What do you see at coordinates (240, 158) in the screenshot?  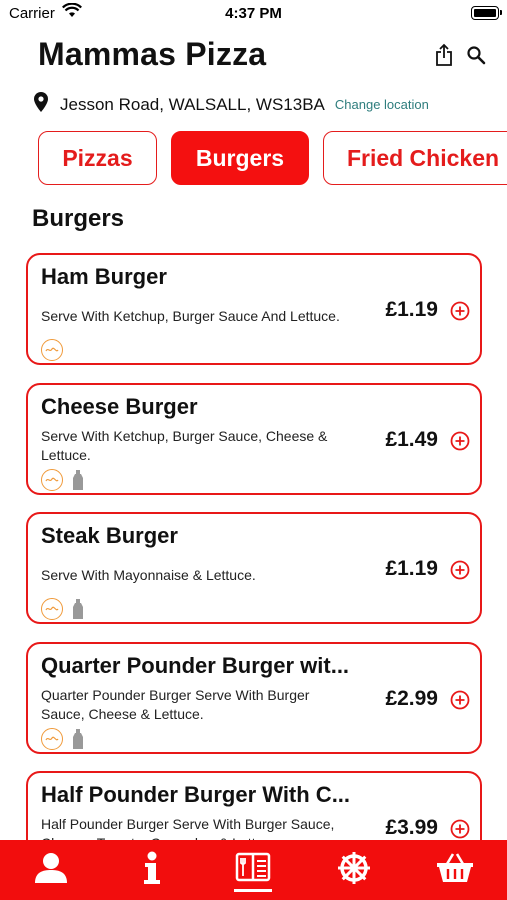 I see `category-burgers: Burgers` at bounding box center [240, 158].